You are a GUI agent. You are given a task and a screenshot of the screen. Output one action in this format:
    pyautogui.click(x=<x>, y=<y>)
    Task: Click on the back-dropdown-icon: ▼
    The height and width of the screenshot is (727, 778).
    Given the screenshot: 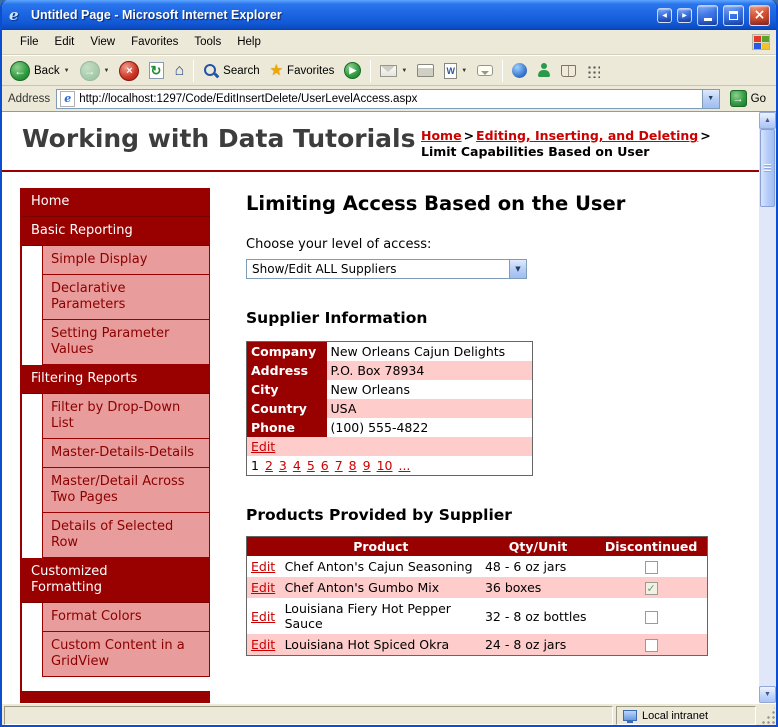 What is the action you would take?
    pyautogui.click(x=67, y=71)
    